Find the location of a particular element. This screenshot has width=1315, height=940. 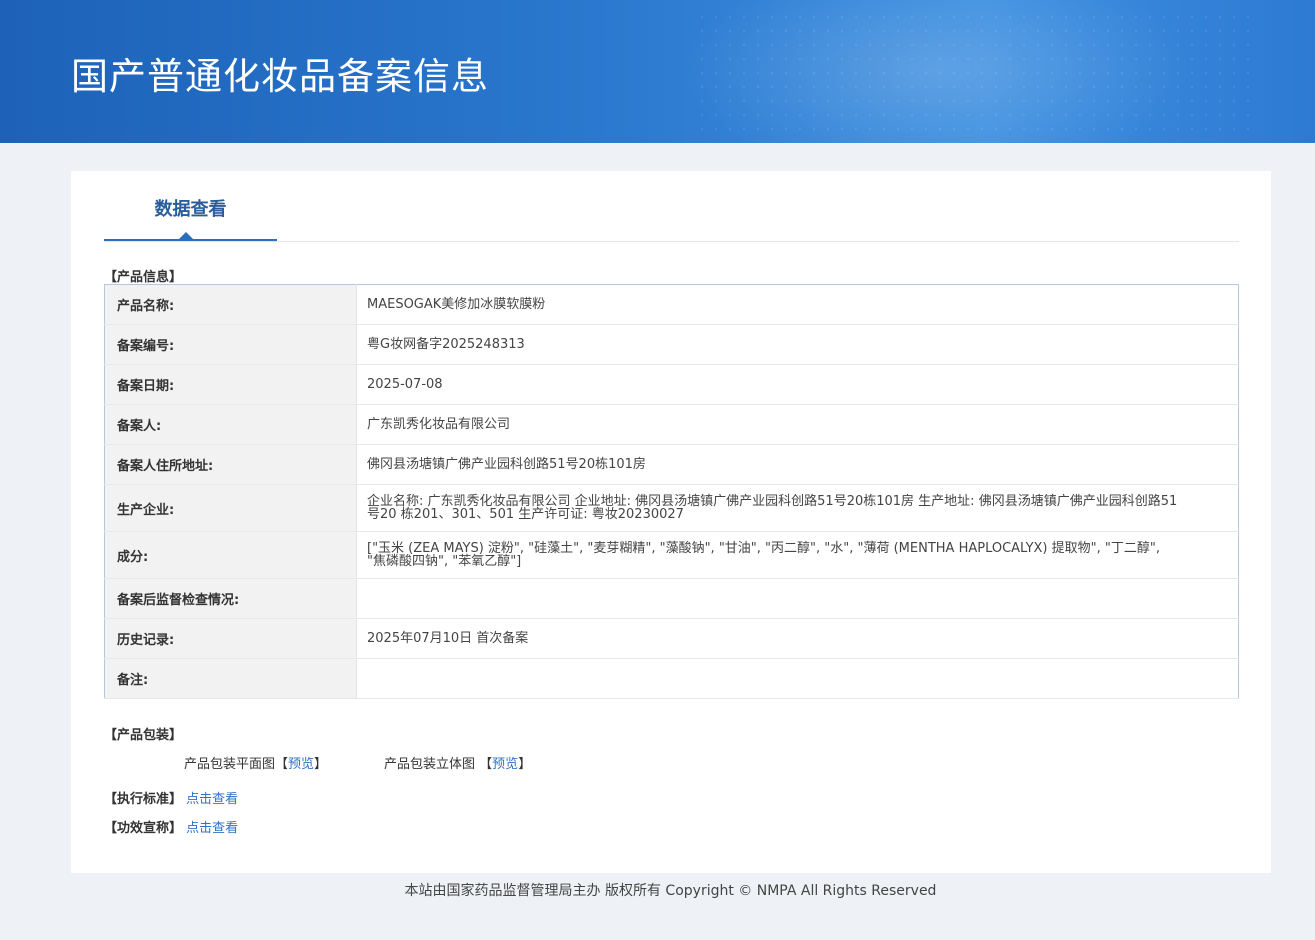

row-value: MAESOGAK美修加冰膜软膜粉 is located at coordinates (797, 304).